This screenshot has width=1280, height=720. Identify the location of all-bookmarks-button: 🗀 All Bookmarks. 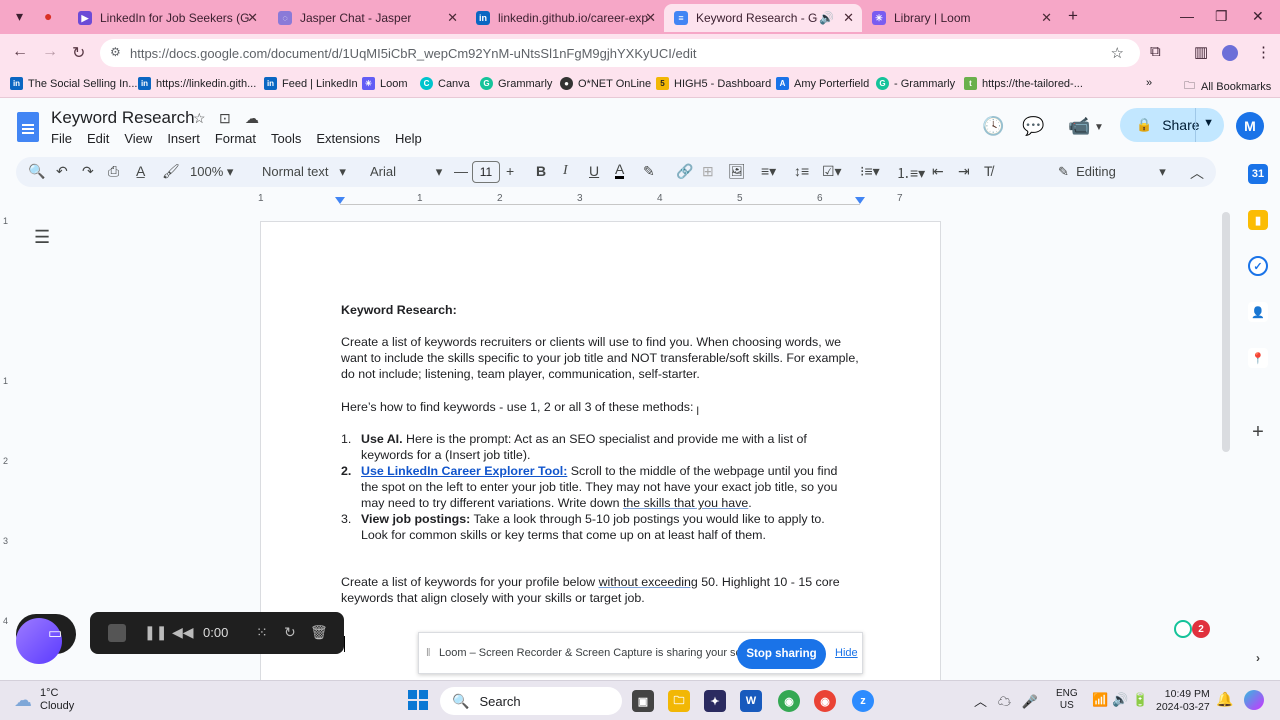
(1227, 86).